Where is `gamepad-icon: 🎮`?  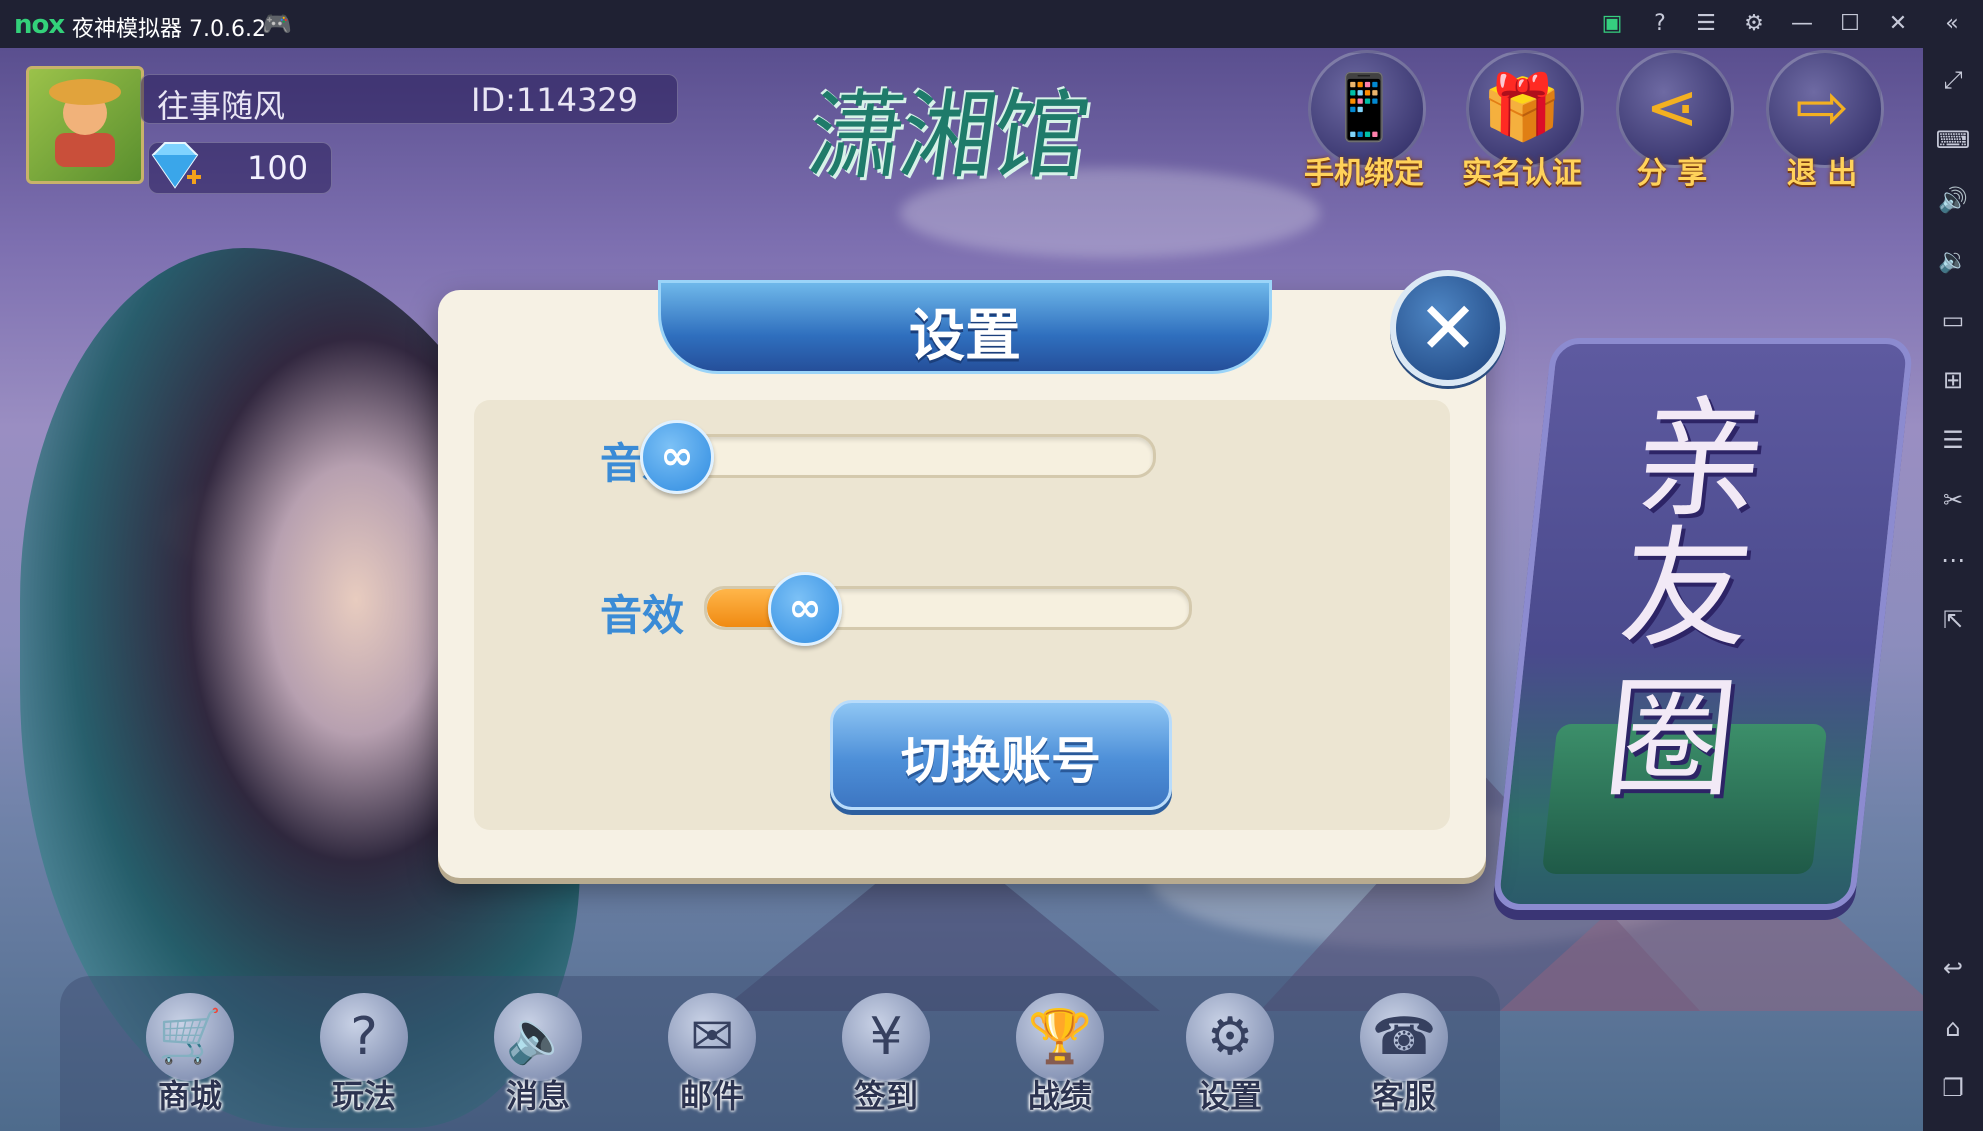
gamepad-icon: 🎮 is located at coordinates (279, 24).